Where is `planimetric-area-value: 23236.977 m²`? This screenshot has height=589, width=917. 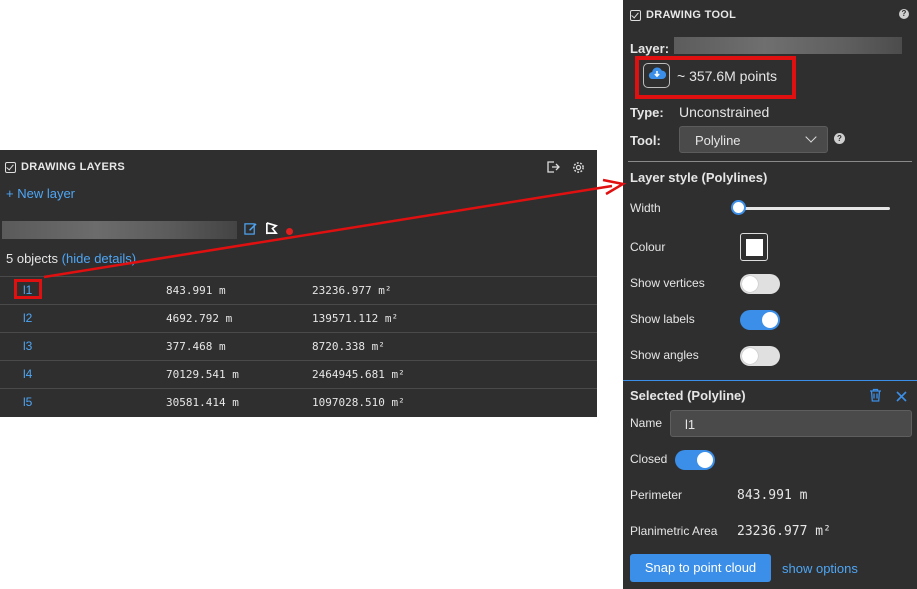
planimetric-area-value: 23236.977 m² is located at coordinates (784, 531).